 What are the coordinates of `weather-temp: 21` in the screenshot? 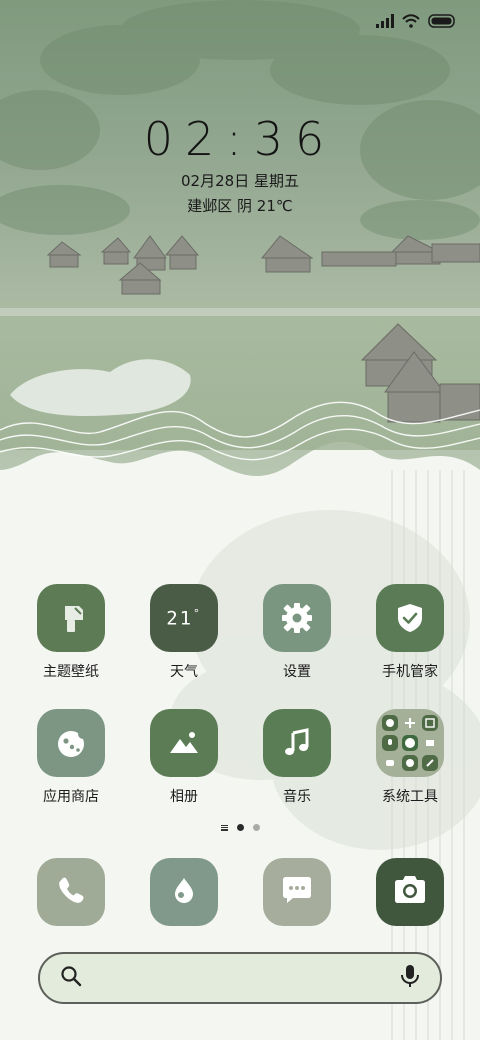 It's located at (180, 618).